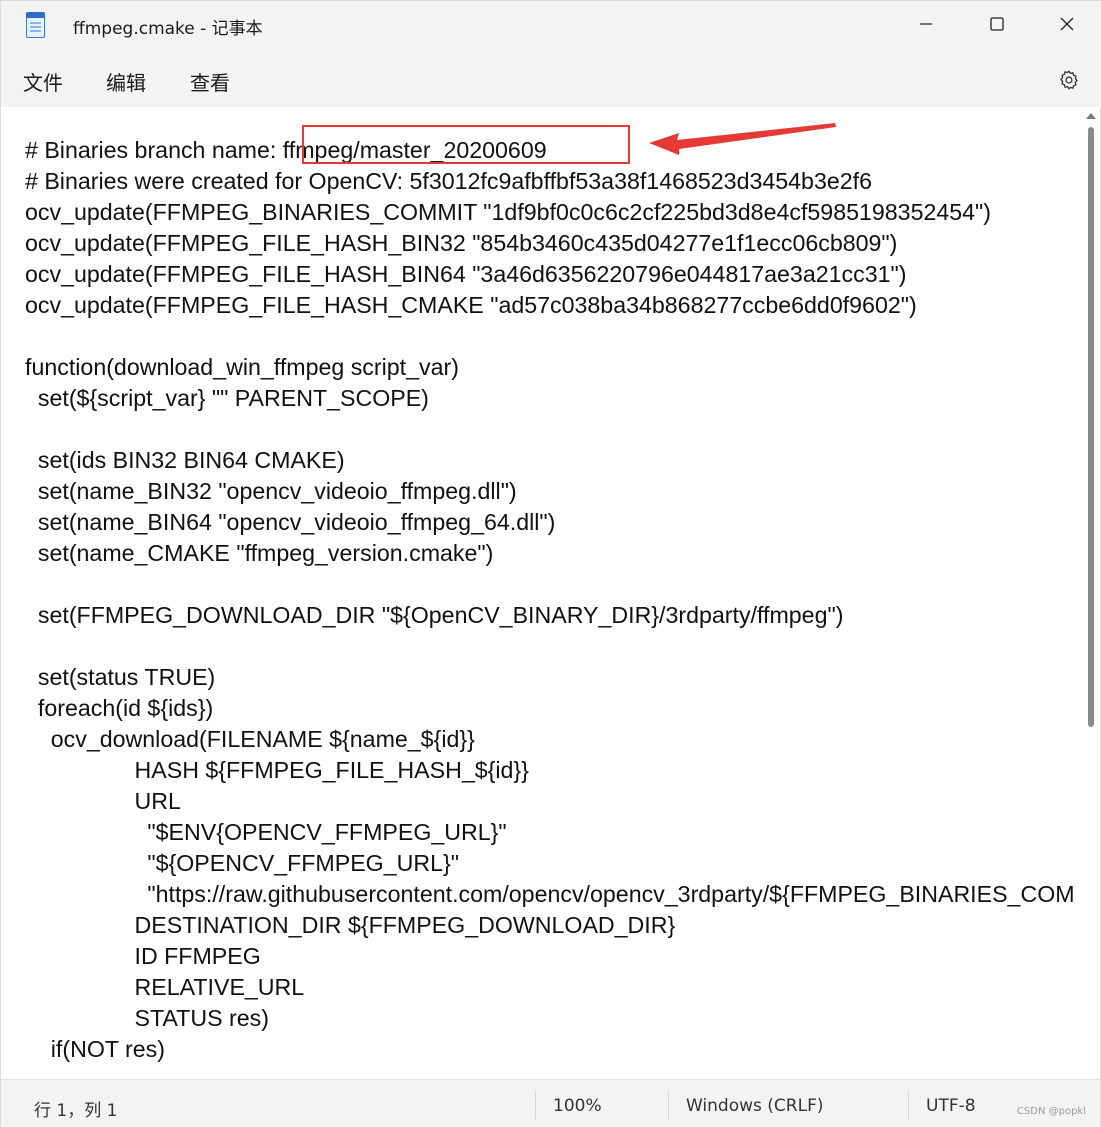 Image resolution: width=1101 pixels, height=1127 pixels. I want to click on minimize-button, so click(926, 24).